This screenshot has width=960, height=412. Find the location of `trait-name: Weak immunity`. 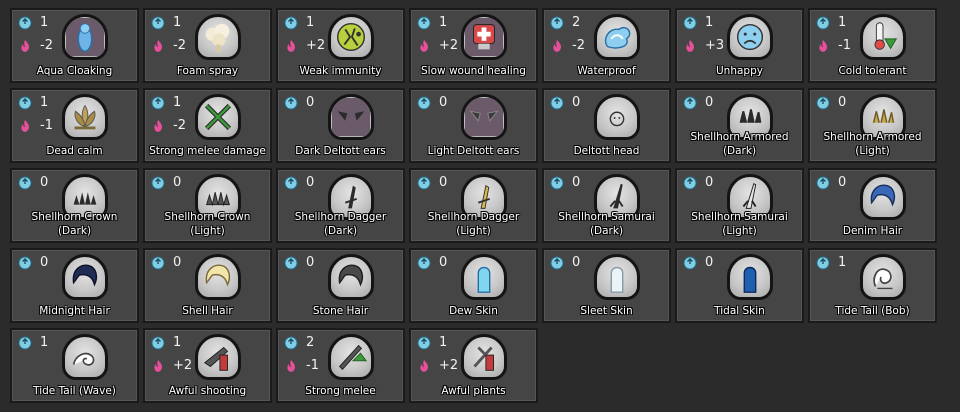

trait-name: Weak immunity is located at coordinates (340, 71).